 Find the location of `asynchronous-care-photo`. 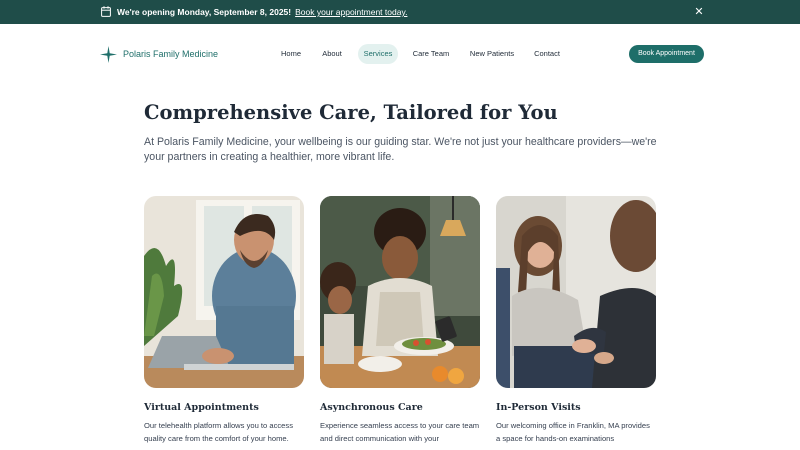

asynchronous-care-photo is located at coordinates (400, 292).